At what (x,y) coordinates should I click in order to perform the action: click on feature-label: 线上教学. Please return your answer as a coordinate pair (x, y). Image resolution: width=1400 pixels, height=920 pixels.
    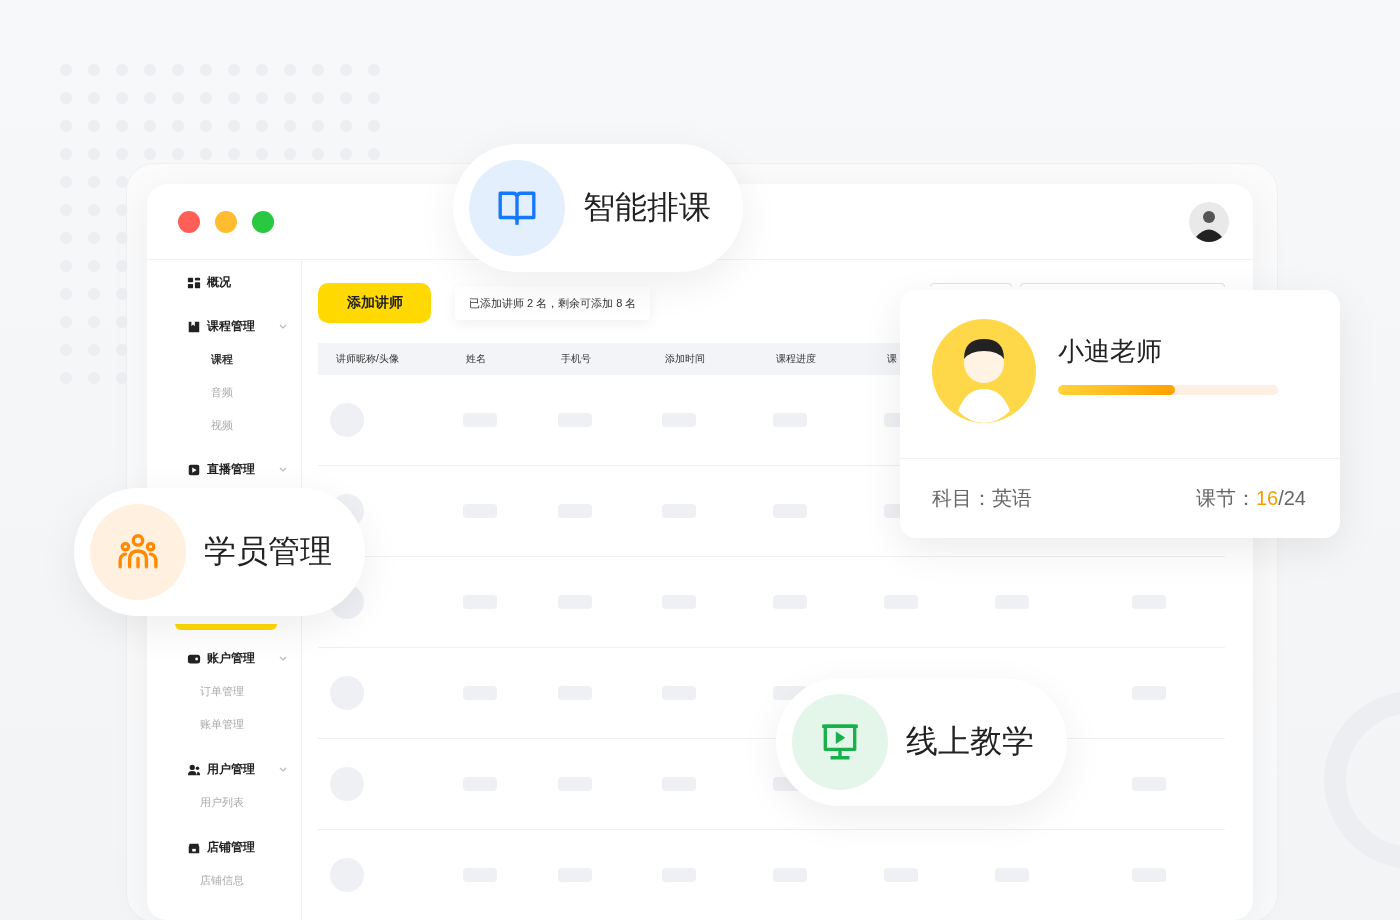
    Looking at the image, I should click on (970, 741).